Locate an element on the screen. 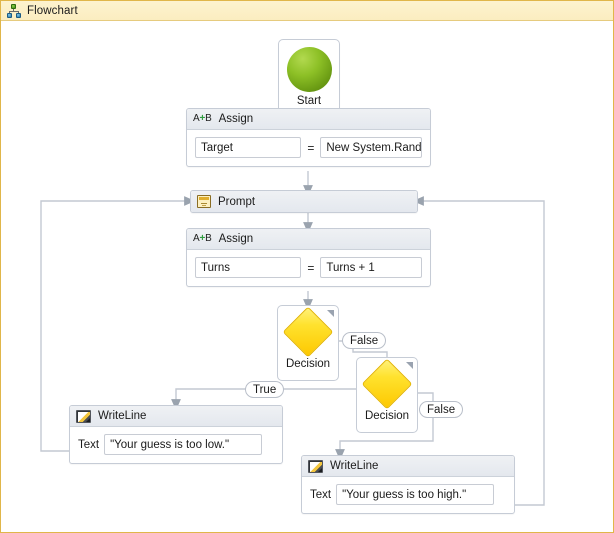 The image size is (614, 533). node-decision-2: Decision is located at coordinates (387, 395).